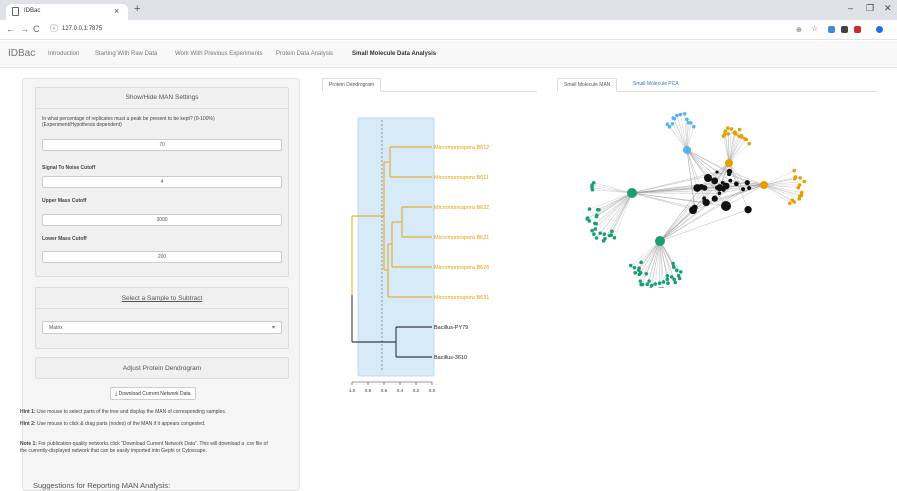 The image size is (897, 491). What do you see at coordinates (587, 85) in the screenshot?
I see `tab-small-molecule-man: Small Molecule MAN` at bounding box center [587, 85].